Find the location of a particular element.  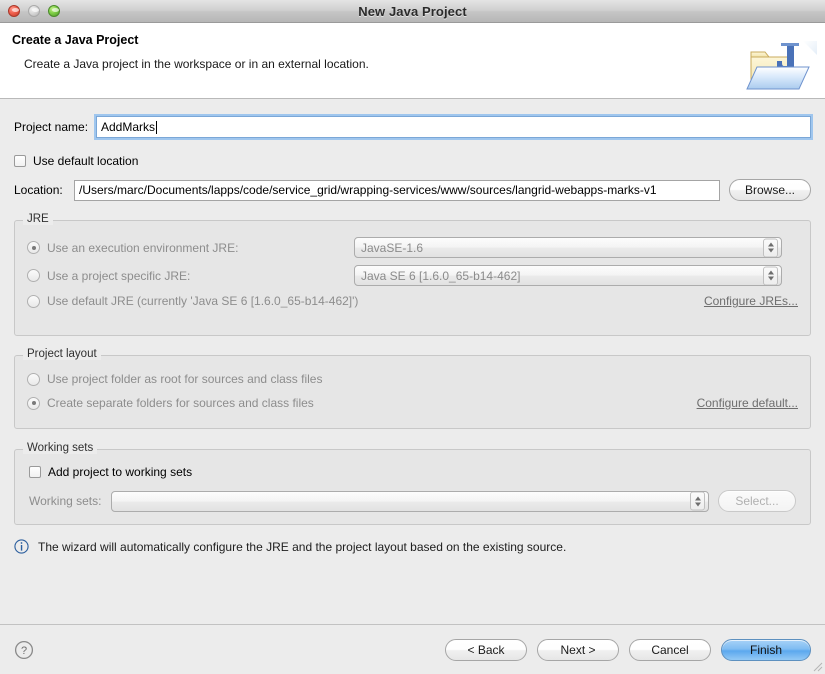

project-layout-group-title: Project layout is located at coordinates (62, 354).